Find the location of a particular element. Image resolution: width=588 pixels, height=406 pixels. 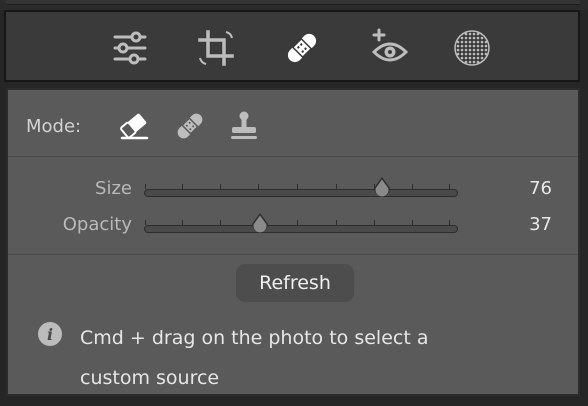

size-value: 76 is located at coordinates (540, 188).